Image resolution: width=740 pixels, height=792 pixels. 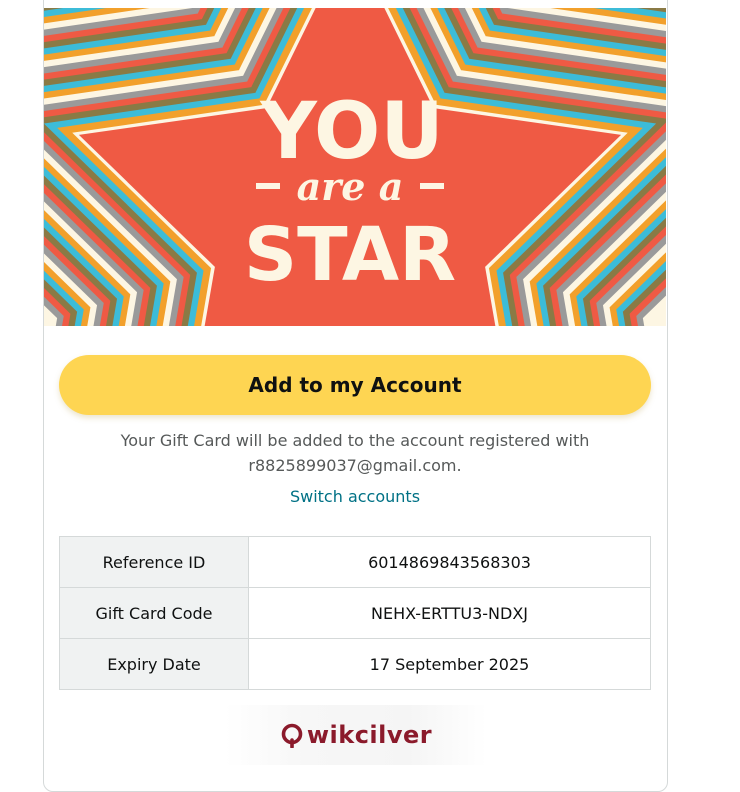 I want to click on logo-wordmark: wikcilver, so click(x=369, y=735).